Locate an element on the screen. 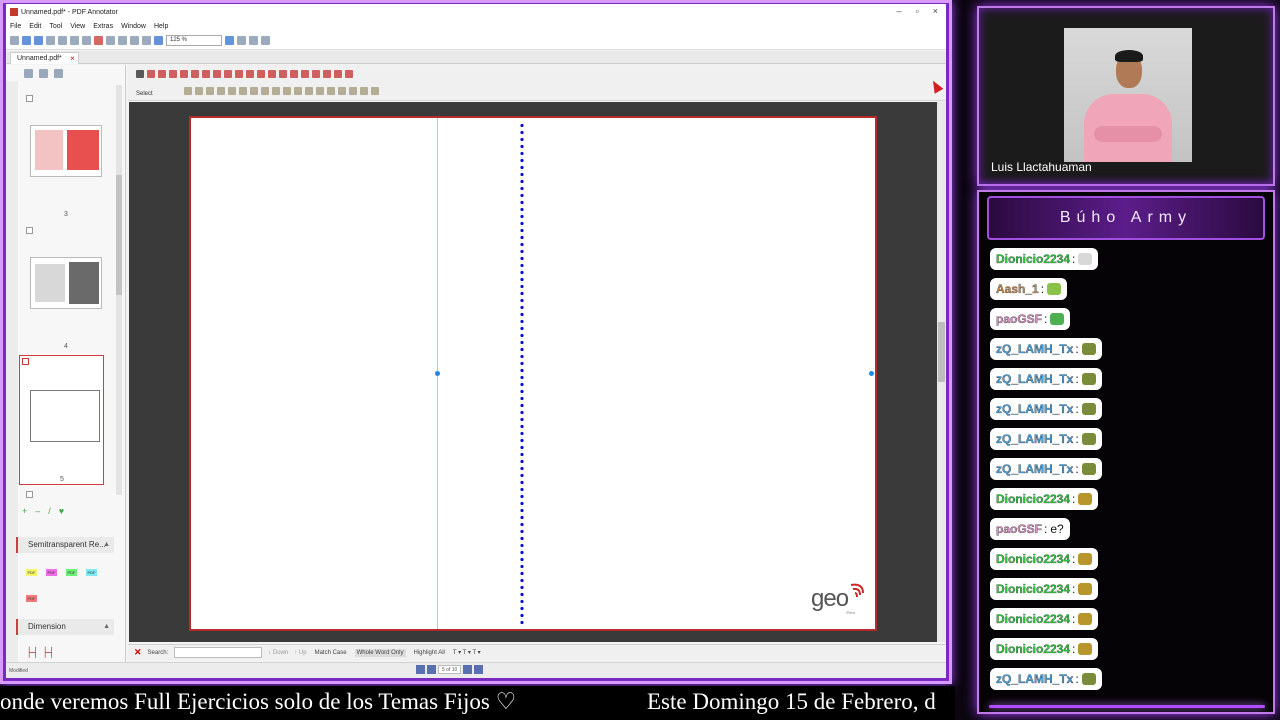 The image size is (1280, 720). fullscreen-icon is located at coordinates (265, 40).